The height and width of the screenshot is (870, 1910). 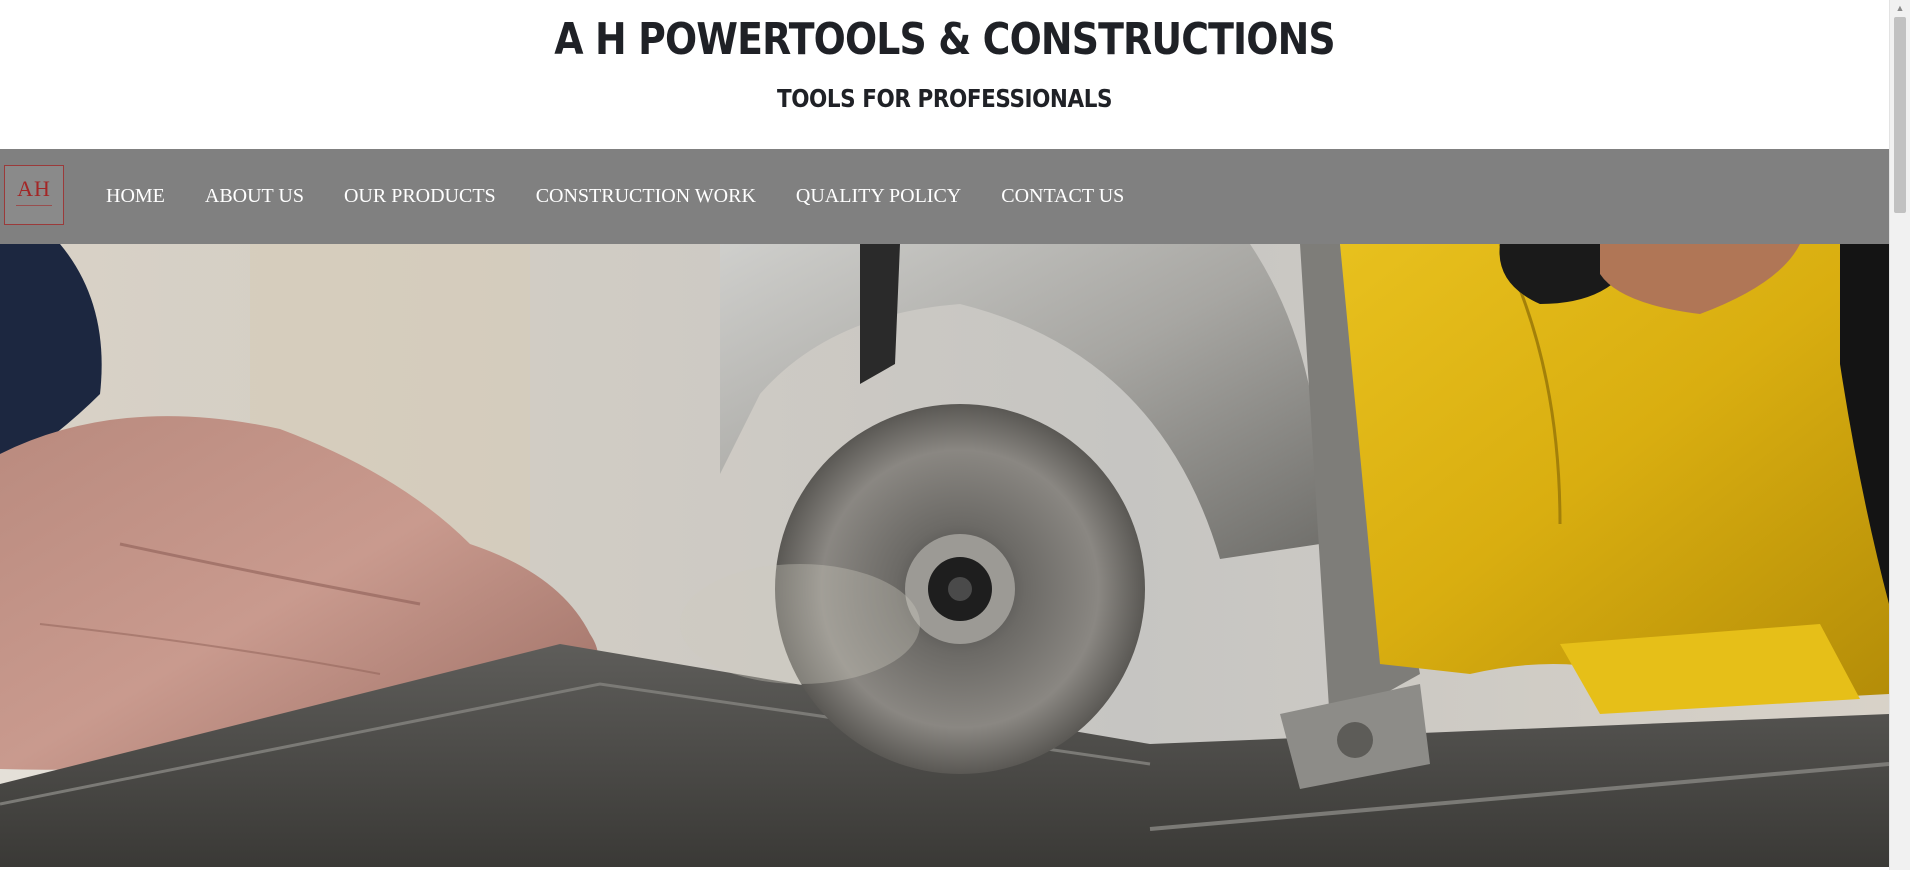 What do you see at coordinates (944, 98) in the screenshot?
I see `site-tagline: TOOLS FOR PROFESSIONALS` at bounding box center [944, 98].